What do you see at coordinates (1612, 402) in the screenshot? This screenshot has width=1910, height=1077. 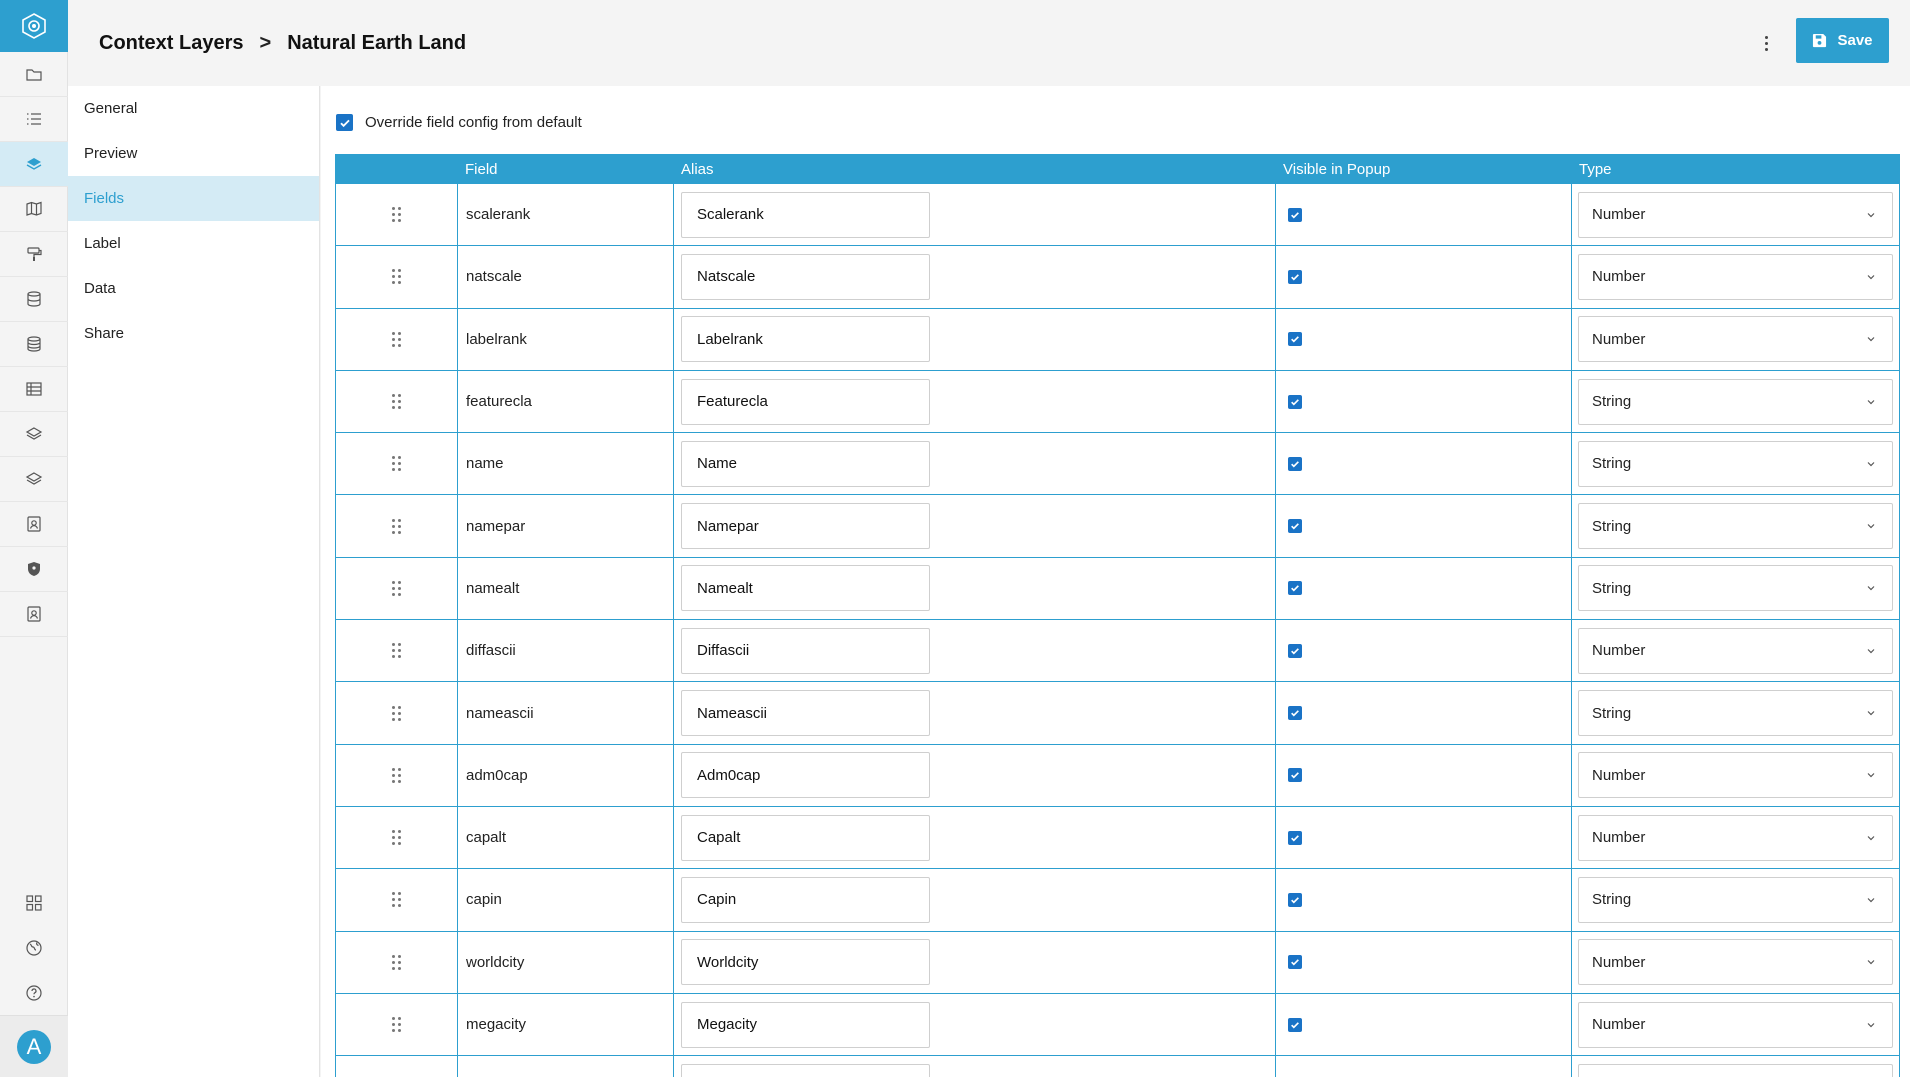 I see `type-select-value: String` at bounding box center [1612, 402].